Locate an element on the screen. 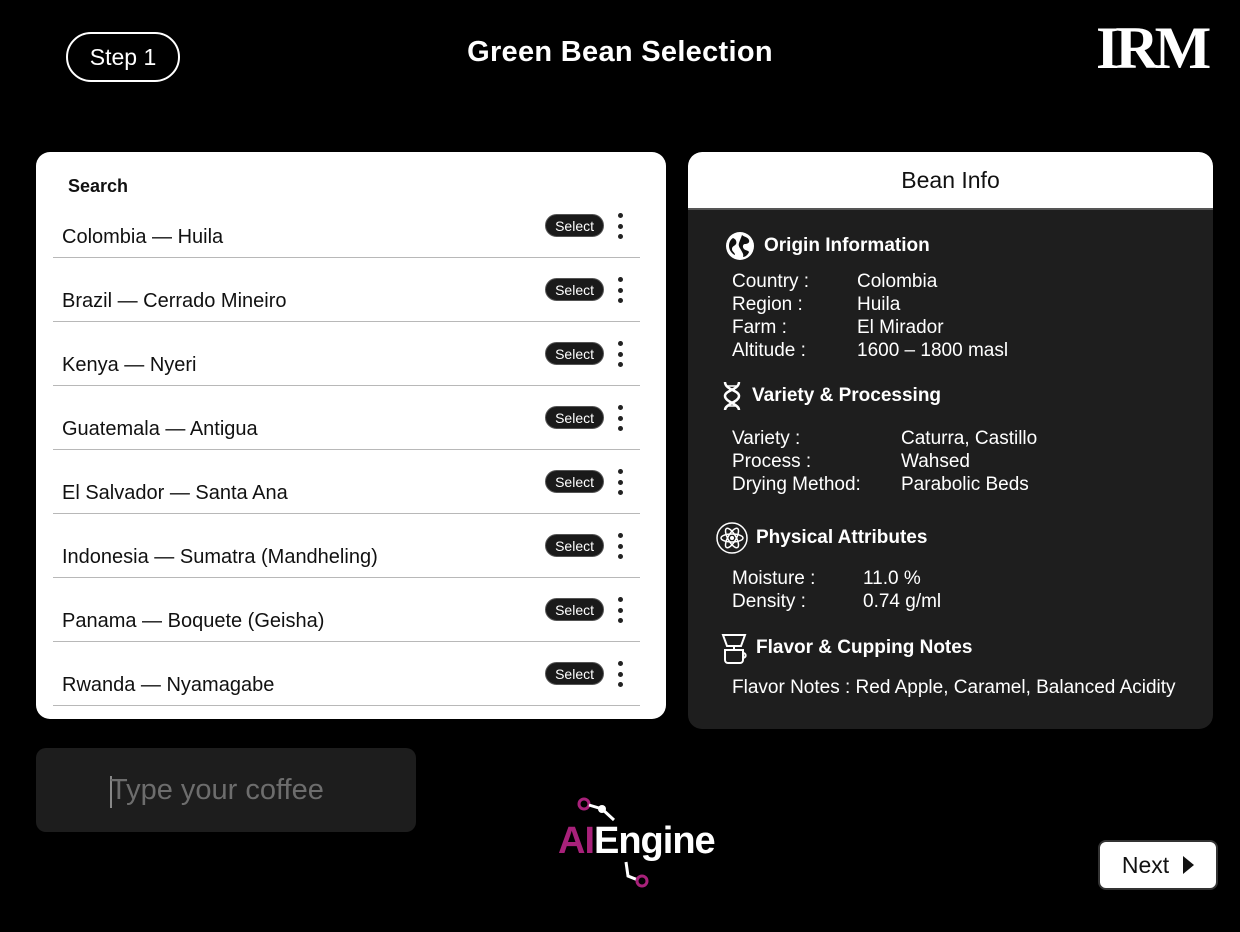 This screenshot has width=1240, height=932. drying-key: Drying Method: is located at coordinates (796, 484).